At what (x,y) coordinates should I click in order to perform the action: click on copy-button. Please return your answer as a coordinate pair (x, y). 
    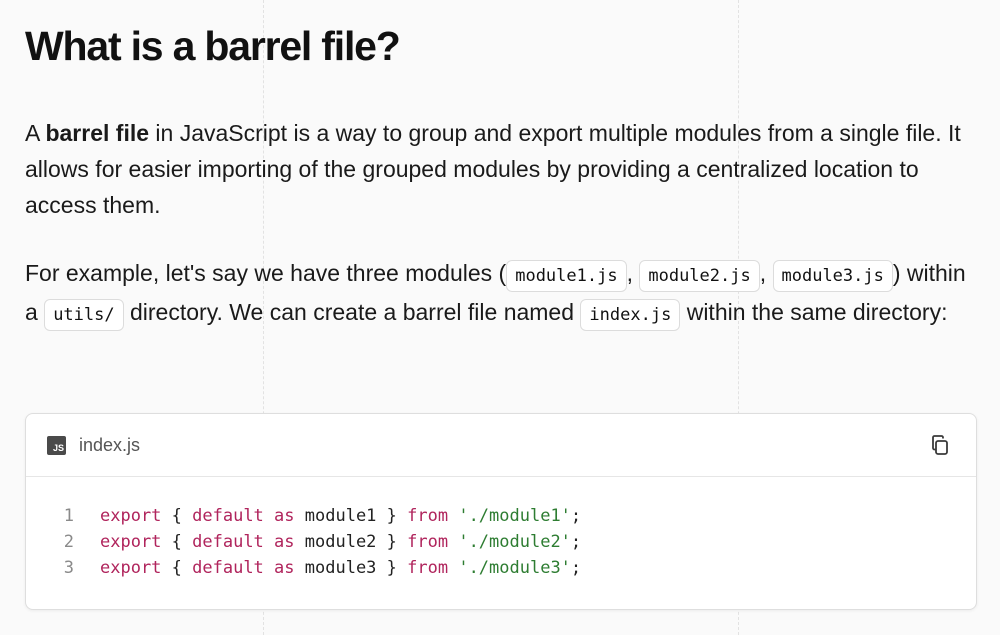
    Looking at the image, I should click on (940, 445).